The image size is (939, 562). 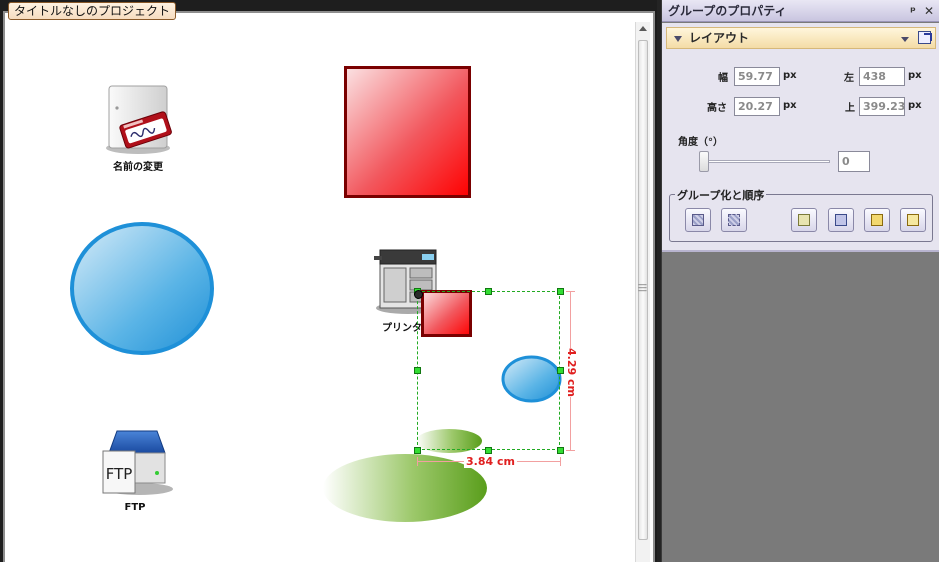 I want to click on bring-to-front-icon, so click(x=804, y=220).